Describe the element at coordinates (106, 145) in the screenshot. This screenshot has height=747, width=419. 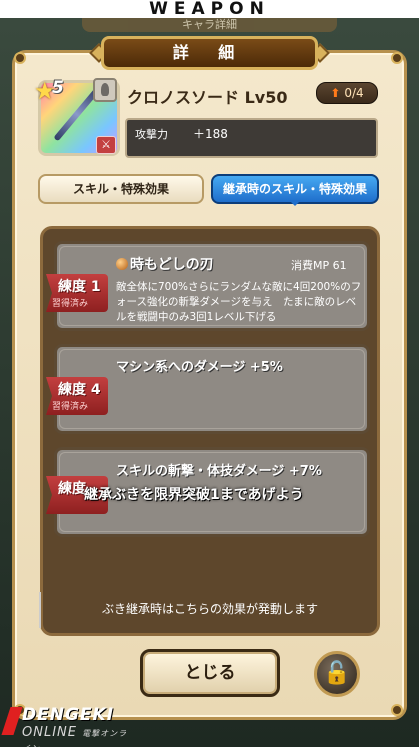
I see `crossed-sword-icon: ⚔` at that location.